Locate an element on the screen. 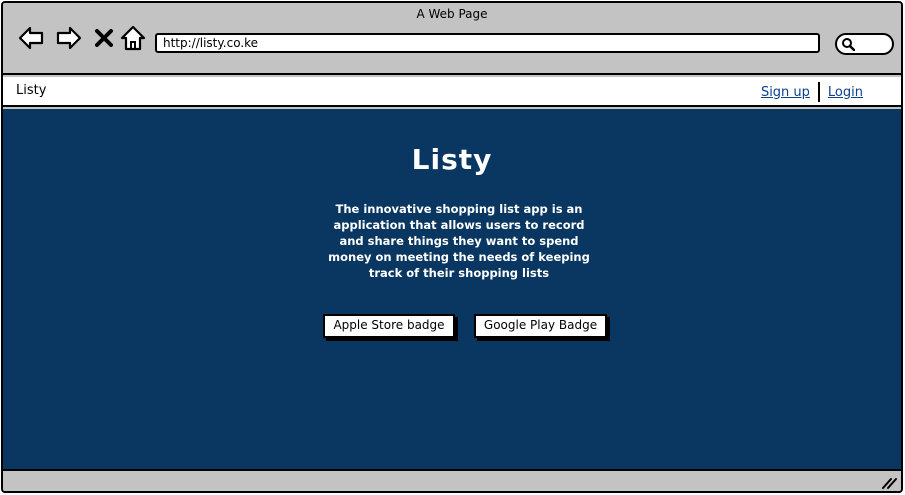 Image resolution: width=905 pixels, height=495 pixels. browser-chrome: A Web Page http://listy.co.ke is located at coordinates (452, 39).